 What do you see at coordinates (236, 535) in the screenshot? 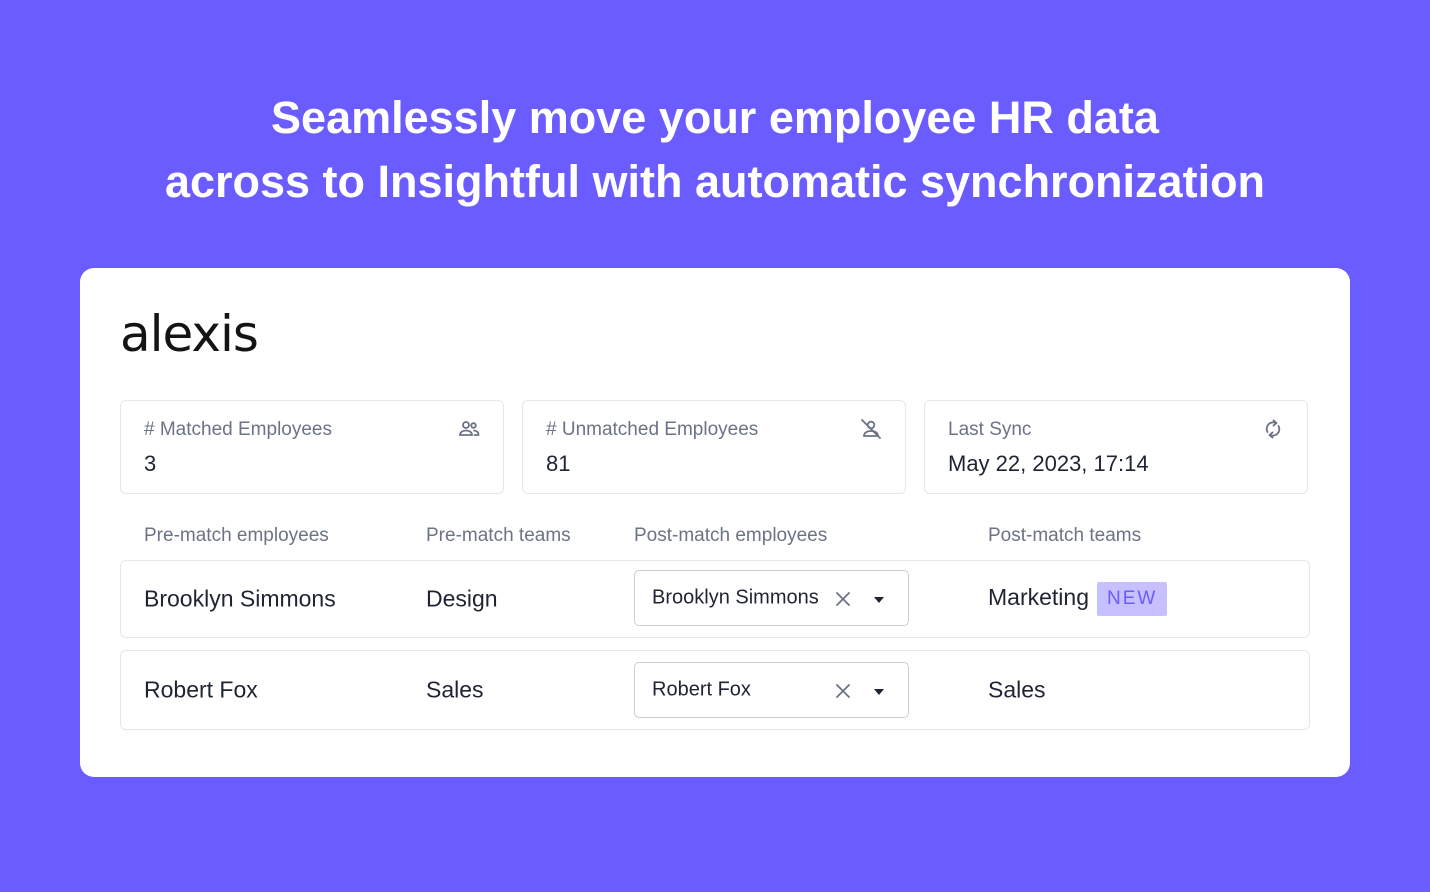
I see `column-header-pre-match-employees: Pre-match employees` at bounding box center [236, 535].